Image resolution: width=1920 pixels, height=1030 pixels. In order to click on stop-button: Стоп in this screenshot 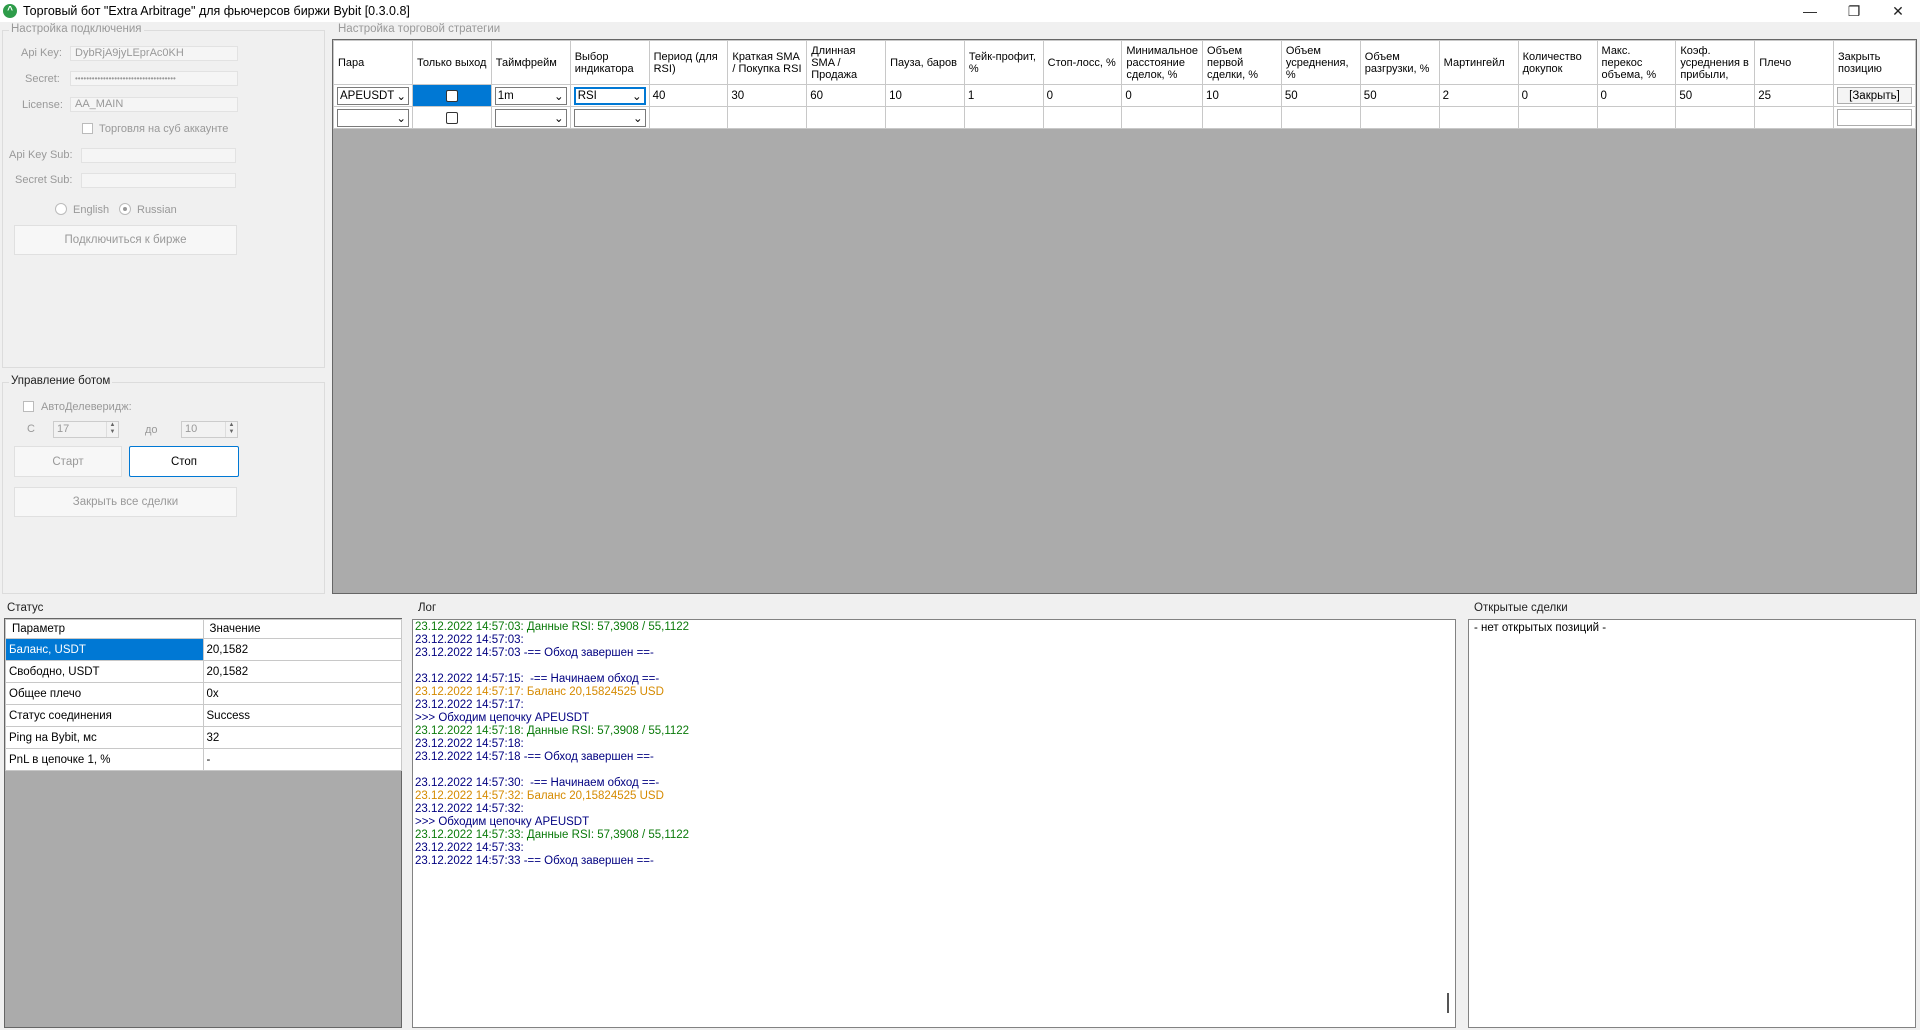, I will do `click(184, 461)`.